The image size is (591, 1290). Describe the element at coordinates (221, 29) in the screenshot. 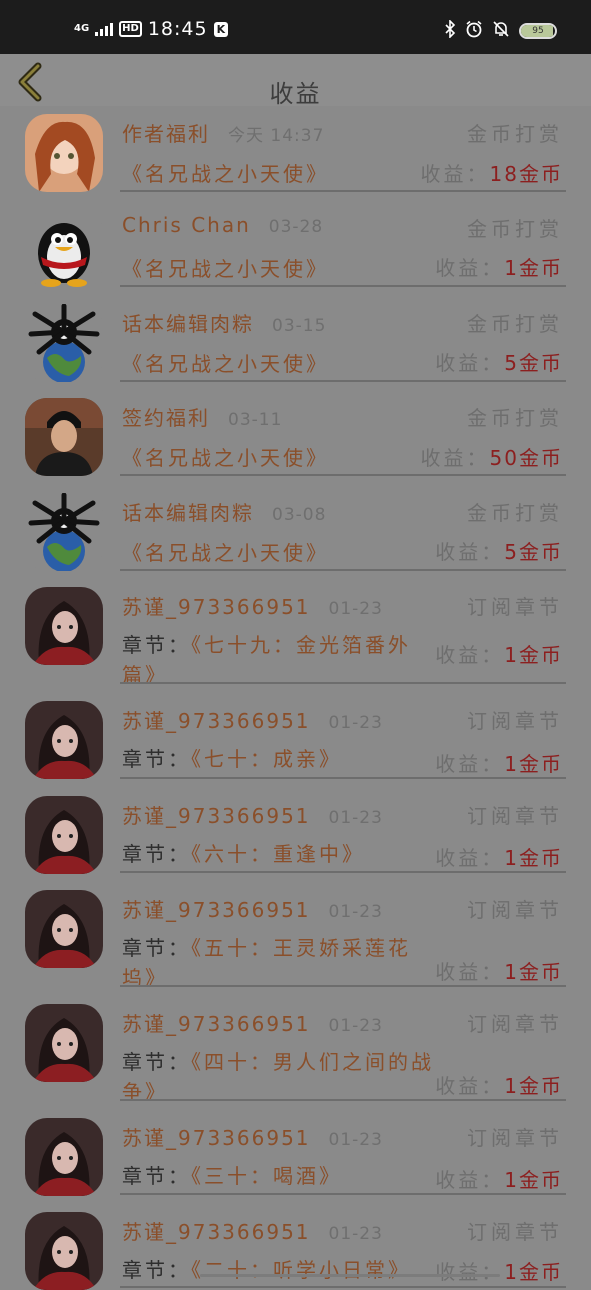

I see `k-app-icon: K` at that location.